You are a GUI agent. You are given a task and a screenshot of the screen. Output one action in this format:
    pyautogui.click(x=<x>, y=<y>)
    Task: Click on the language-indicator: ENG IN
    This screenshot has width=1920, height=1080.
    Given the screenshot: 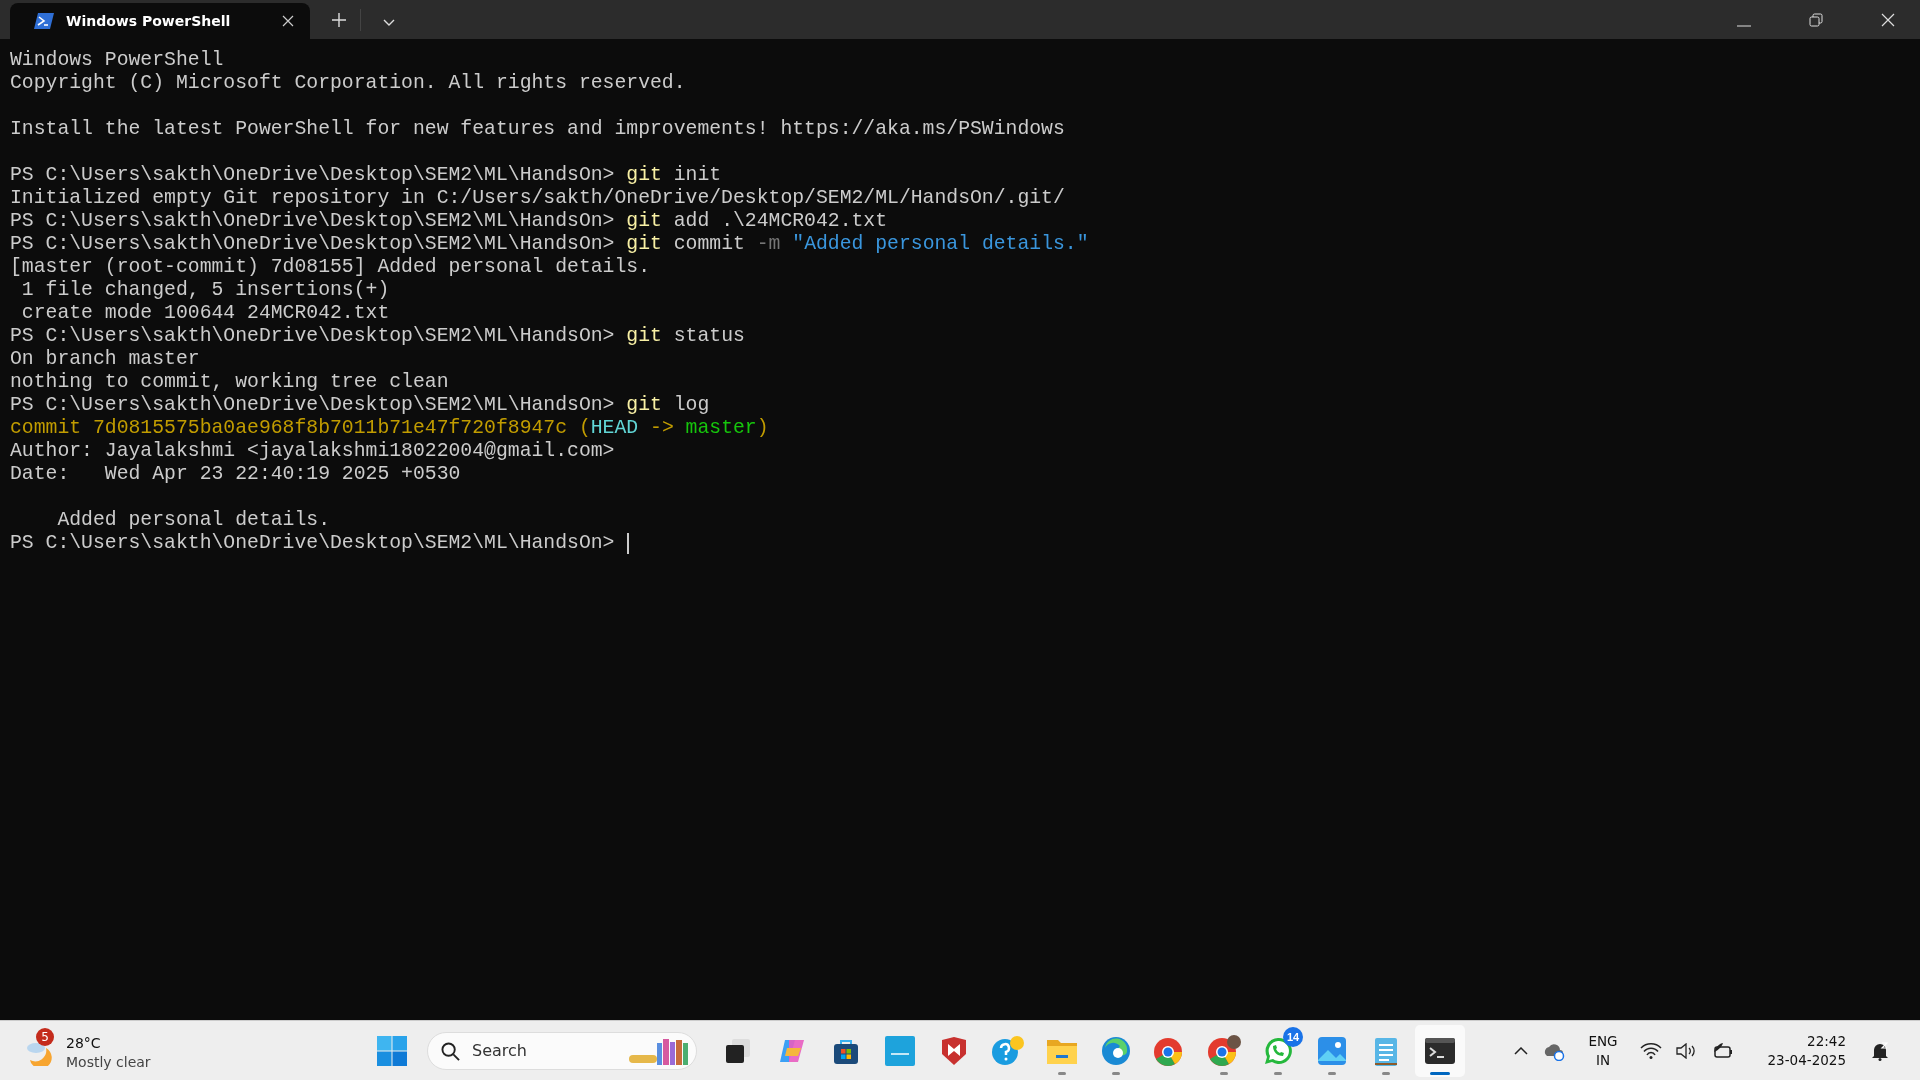 What is the action you would take?
    pyautogui.click(x=1603, y=1050)
    